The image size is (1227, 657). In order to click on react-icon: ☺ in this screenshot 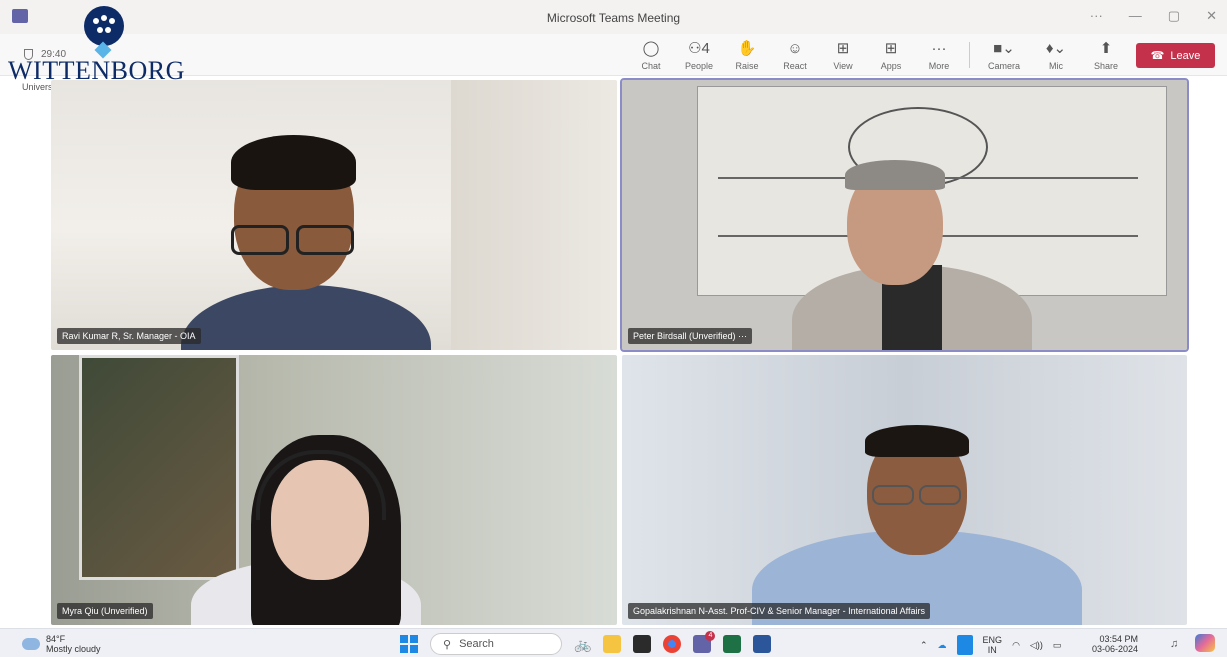, I will do `click(795, 48)`.